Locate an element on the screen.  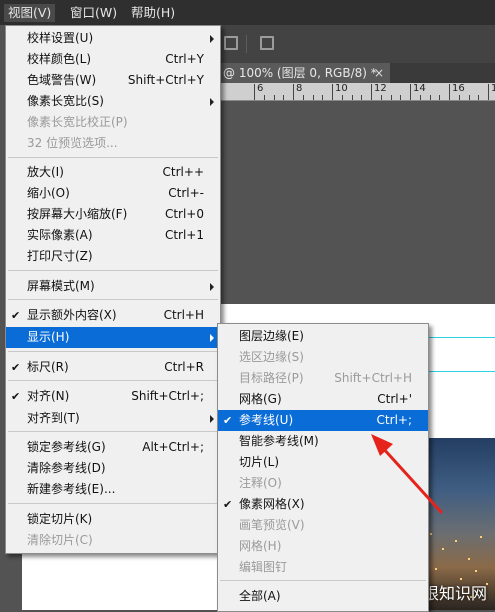
view-menu-item: 实际像素(A) Ctrl+1 is located at coordinates (113, 235).